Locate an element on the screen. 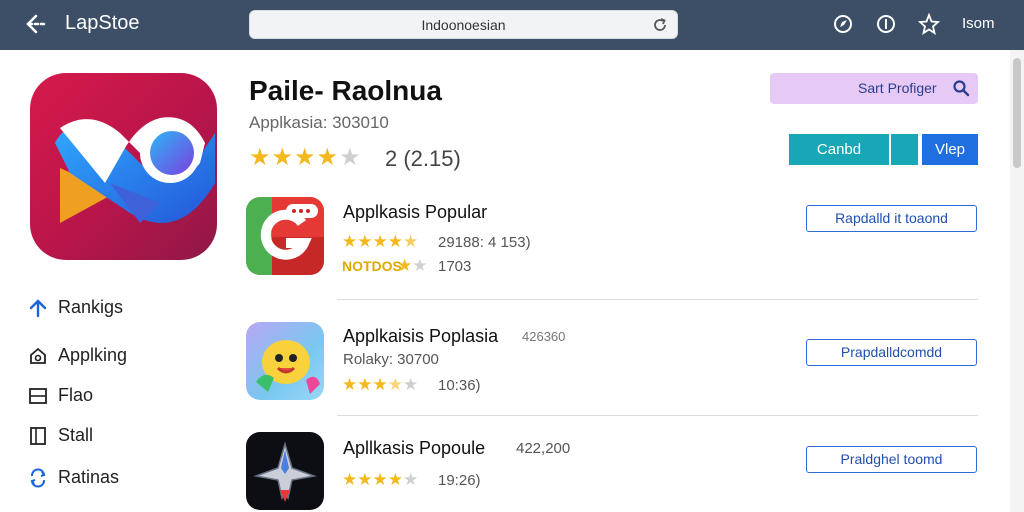  list-item-meta-2: 1703 is located at coordinates (455, 266).